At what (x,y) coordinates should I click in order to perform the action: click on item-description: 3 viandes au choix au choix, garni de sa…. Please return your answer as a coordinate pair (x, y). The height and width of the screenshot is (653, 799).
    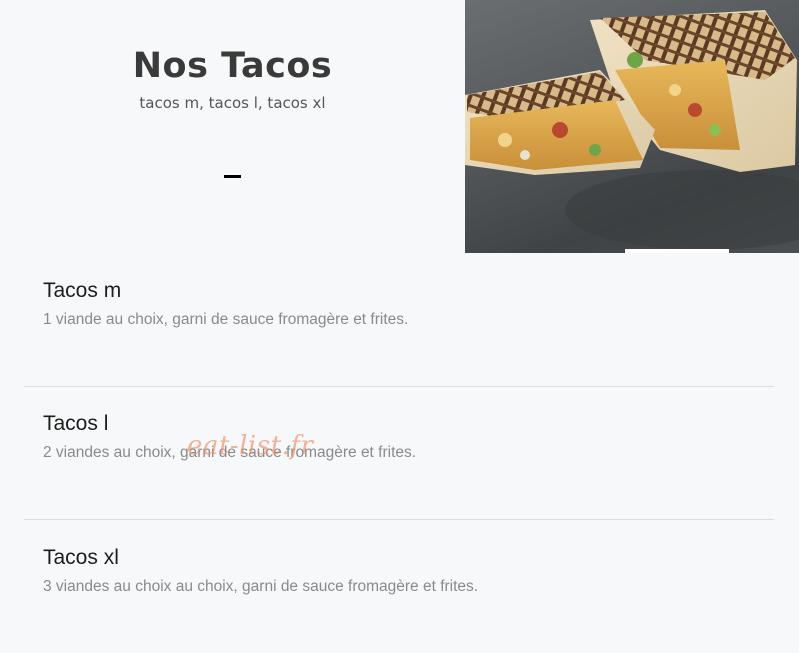
    Looking at the image, I should click on (261, 586).